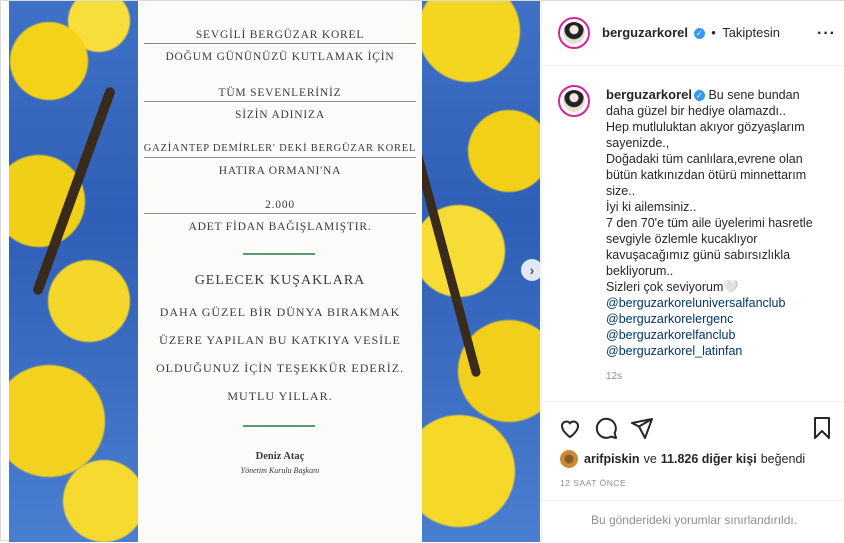 The width and height of the screenshot is (844, 543). What do you see at coordinates (570, 428) in the screenshot?
I see `heart-icon` at bounding box center [570, 428].